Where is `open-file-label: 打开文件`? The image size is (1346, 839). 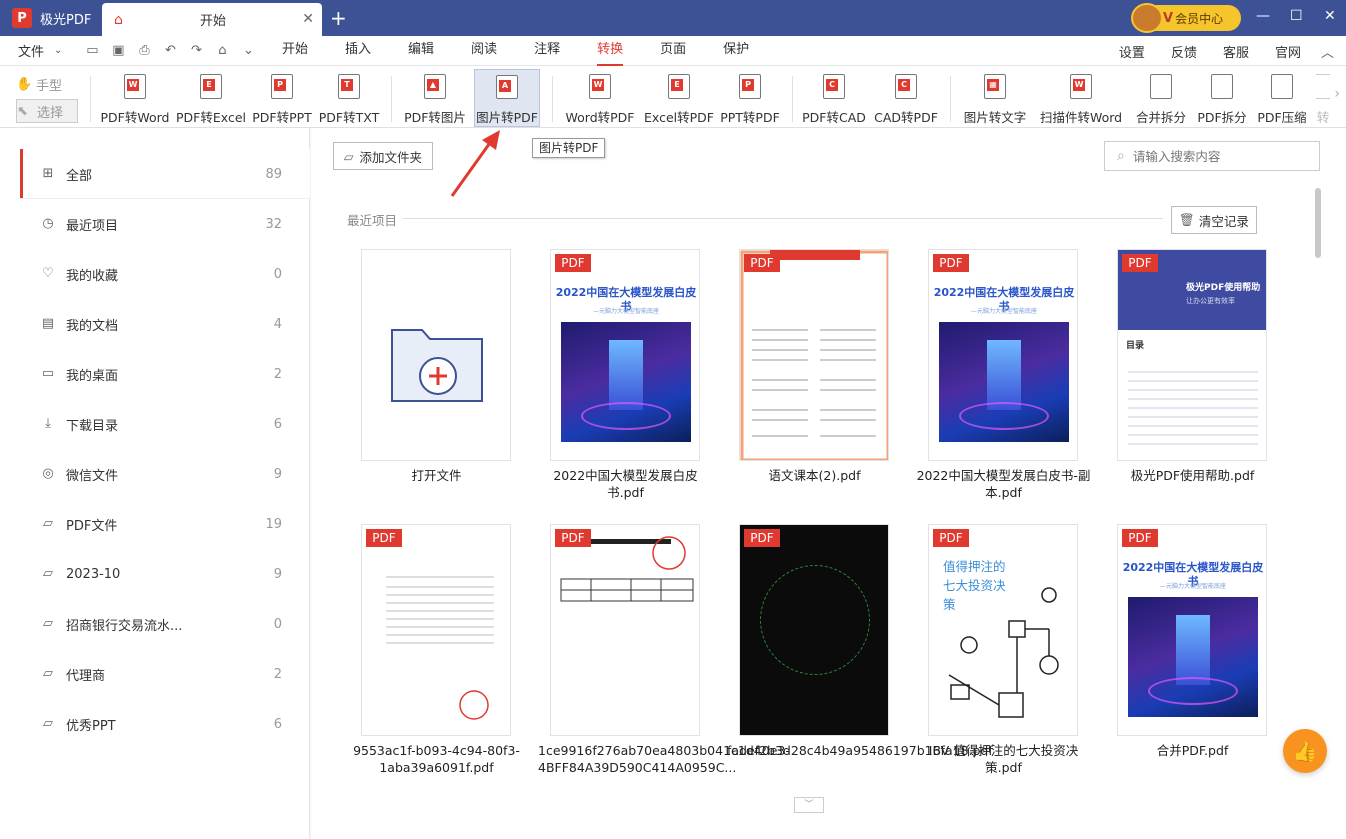 open-file-label: 打开文件 is located at coordinates (436, 475).